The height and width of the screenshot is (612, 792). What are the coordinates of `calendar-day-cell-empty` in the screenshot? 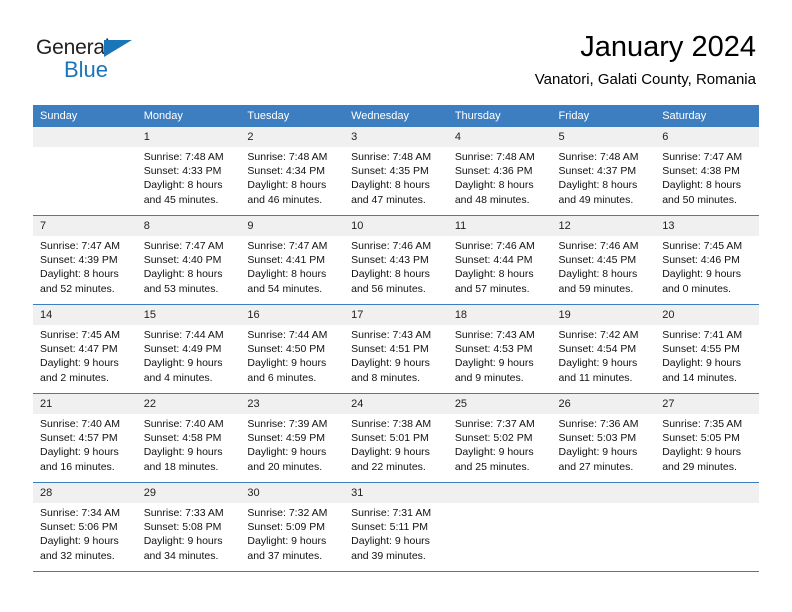 It's located at (85, 171).